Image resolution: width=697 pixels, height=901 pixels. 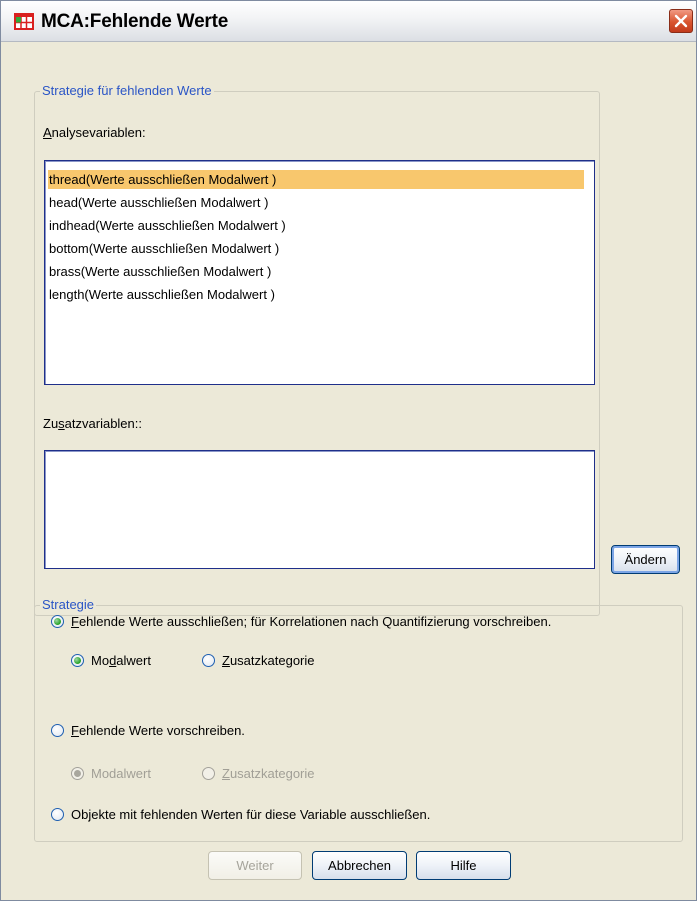 I want to click on list-item: thread(Werte ausschließen Modalwert ), so click(x=316, y=179).